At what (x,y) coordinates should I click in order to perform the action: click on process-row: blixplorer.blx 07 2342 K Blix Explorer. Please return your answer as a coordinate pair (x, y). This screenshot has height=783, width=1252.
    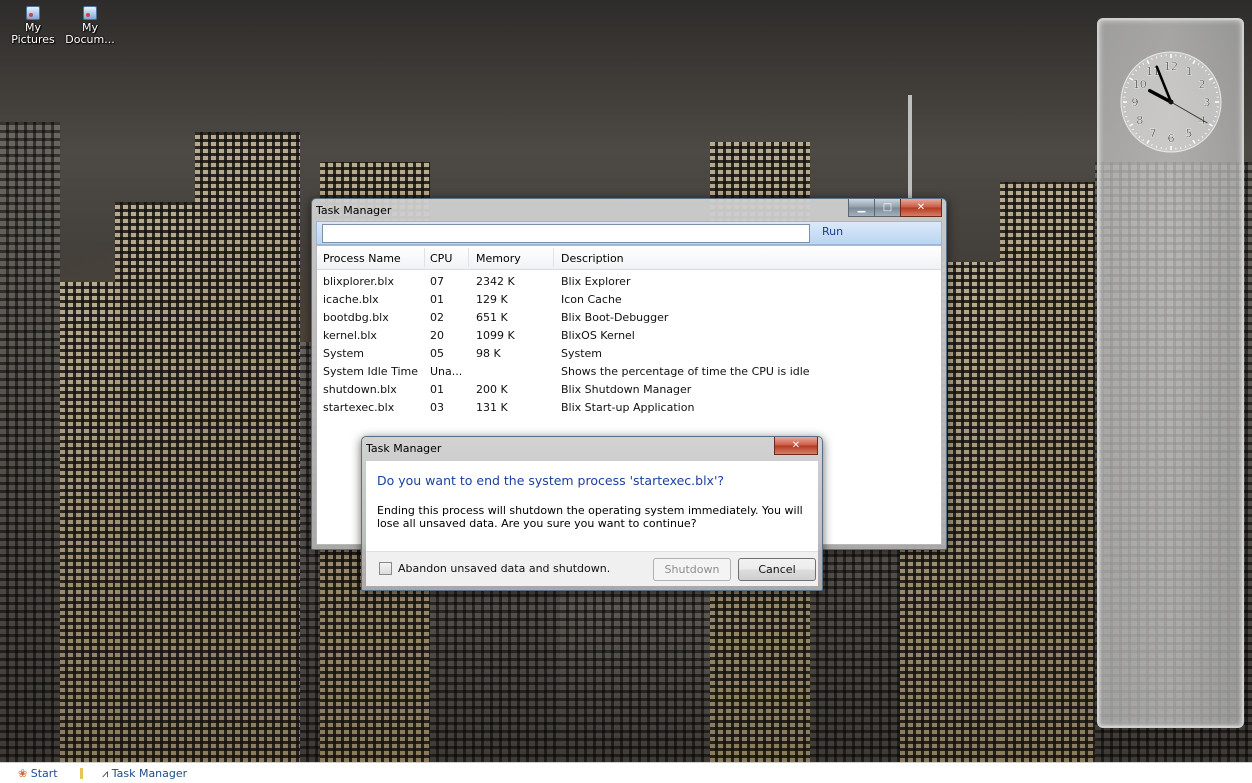
    Looking at the image, I should click on (629, 281).